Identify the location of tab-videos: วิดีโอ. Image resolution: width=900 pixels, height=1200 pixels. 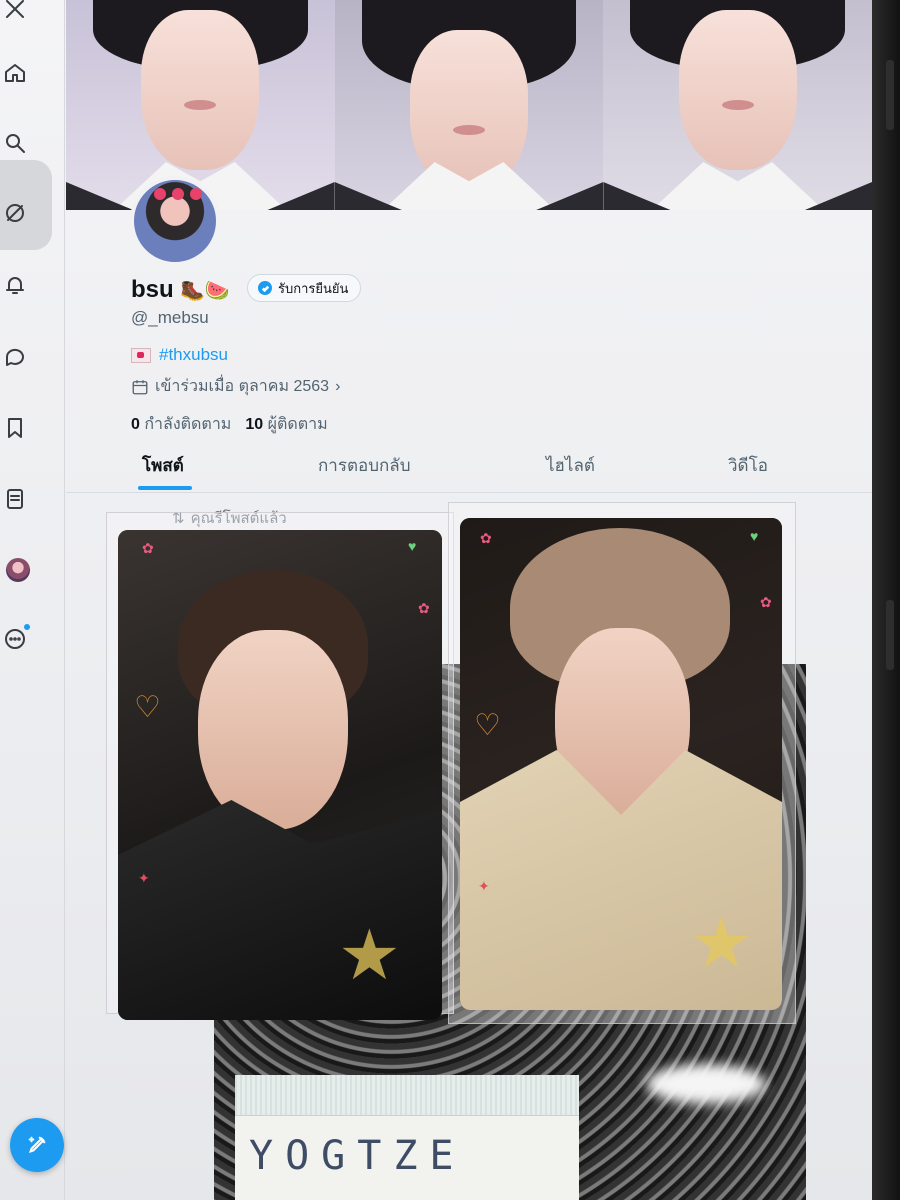
(748, 465).